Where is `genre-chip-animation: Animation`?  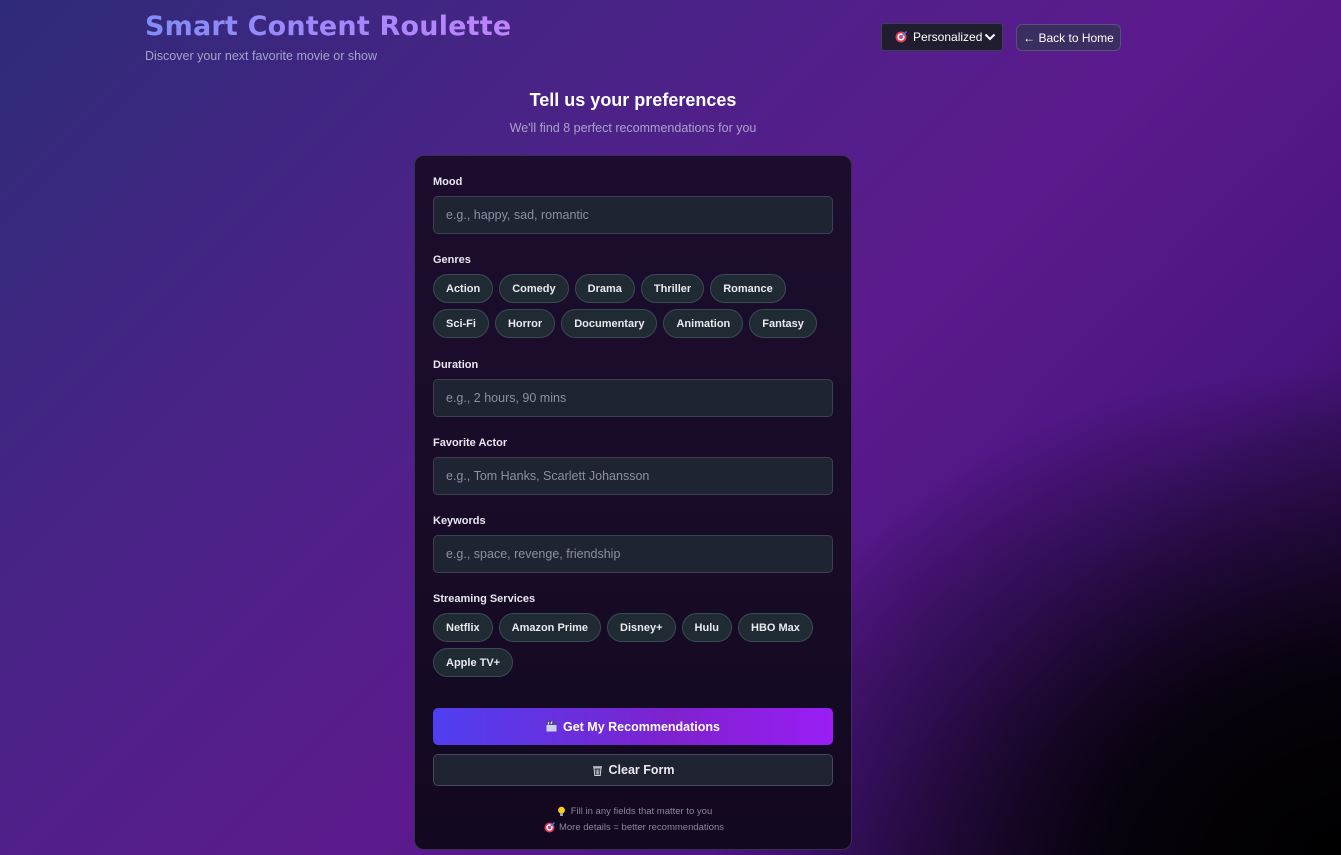 genre-chip-animation: Animation is located at coordinates (703, 323).